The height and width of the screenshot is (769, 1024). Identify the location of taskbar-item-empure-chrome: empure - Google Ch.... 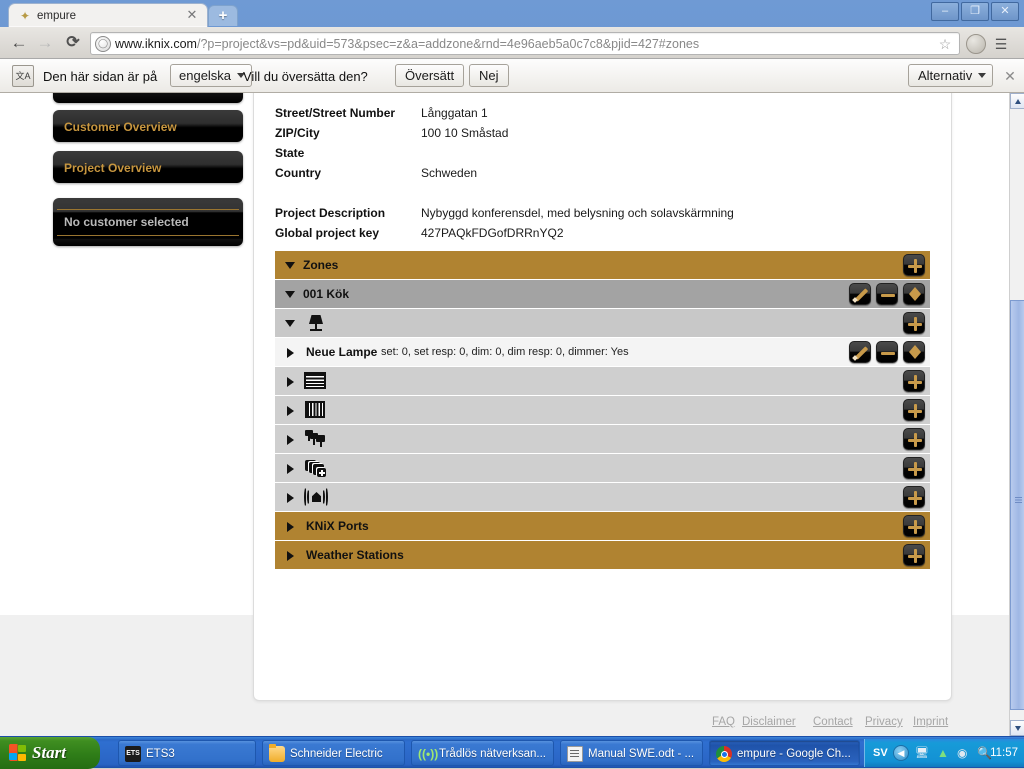
(784, 753).